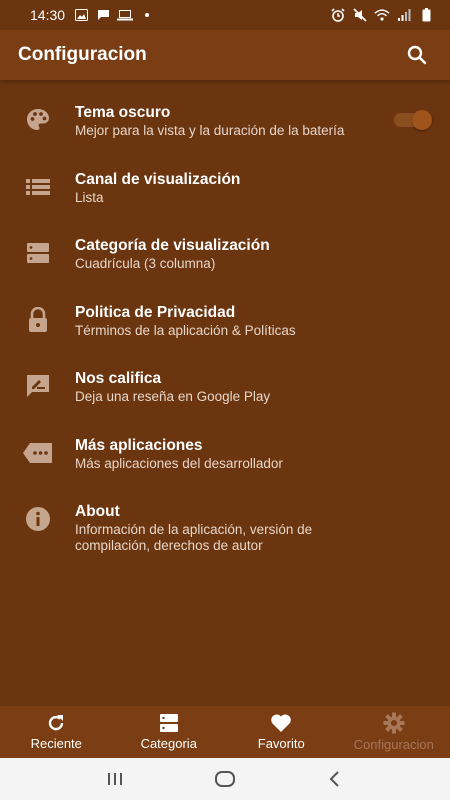  What do you see at coordinates (155, 312) in the screenshot?
I see `setting-title: Politica de Privacidad` at bounding box center [155, 312].